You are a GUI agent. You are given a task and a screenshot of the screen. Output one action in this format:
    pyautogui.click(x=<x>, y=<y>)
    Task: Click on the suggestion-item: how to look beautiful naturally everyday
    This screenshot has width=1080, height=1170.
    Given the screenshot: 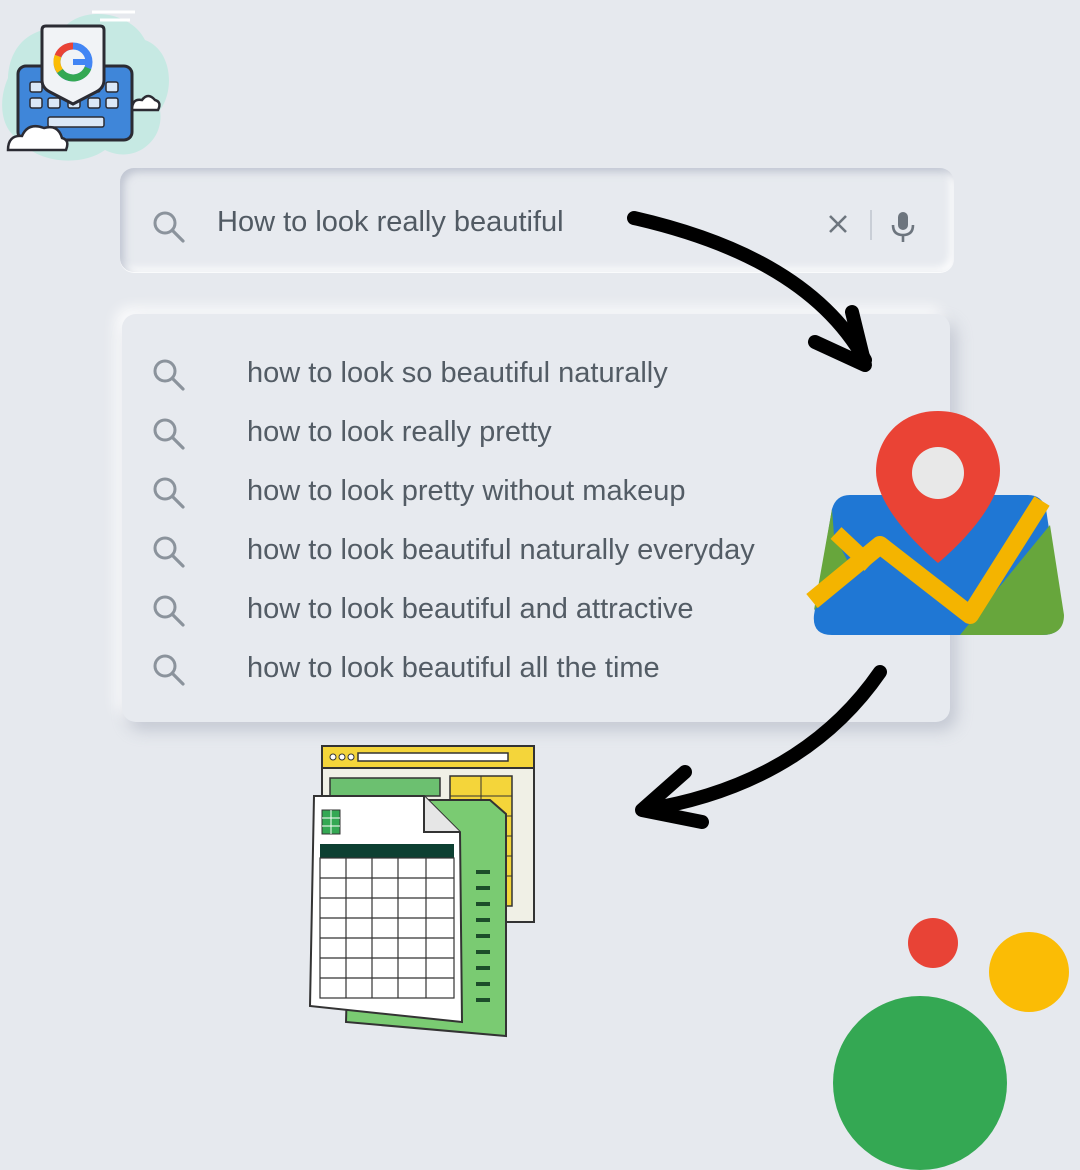 What is the action you would take?
    pyautogui.click(x=532, y=552)
    